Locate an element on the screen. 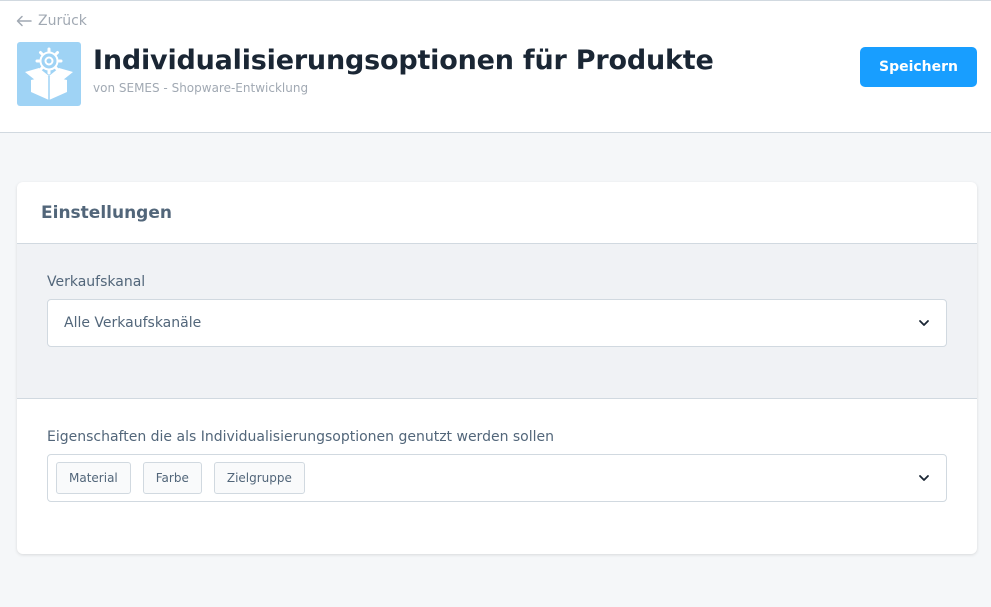 The width and height of the screenshot is (991, 607). property-tag: Zielgruppe is located at coordinates (259, 478).